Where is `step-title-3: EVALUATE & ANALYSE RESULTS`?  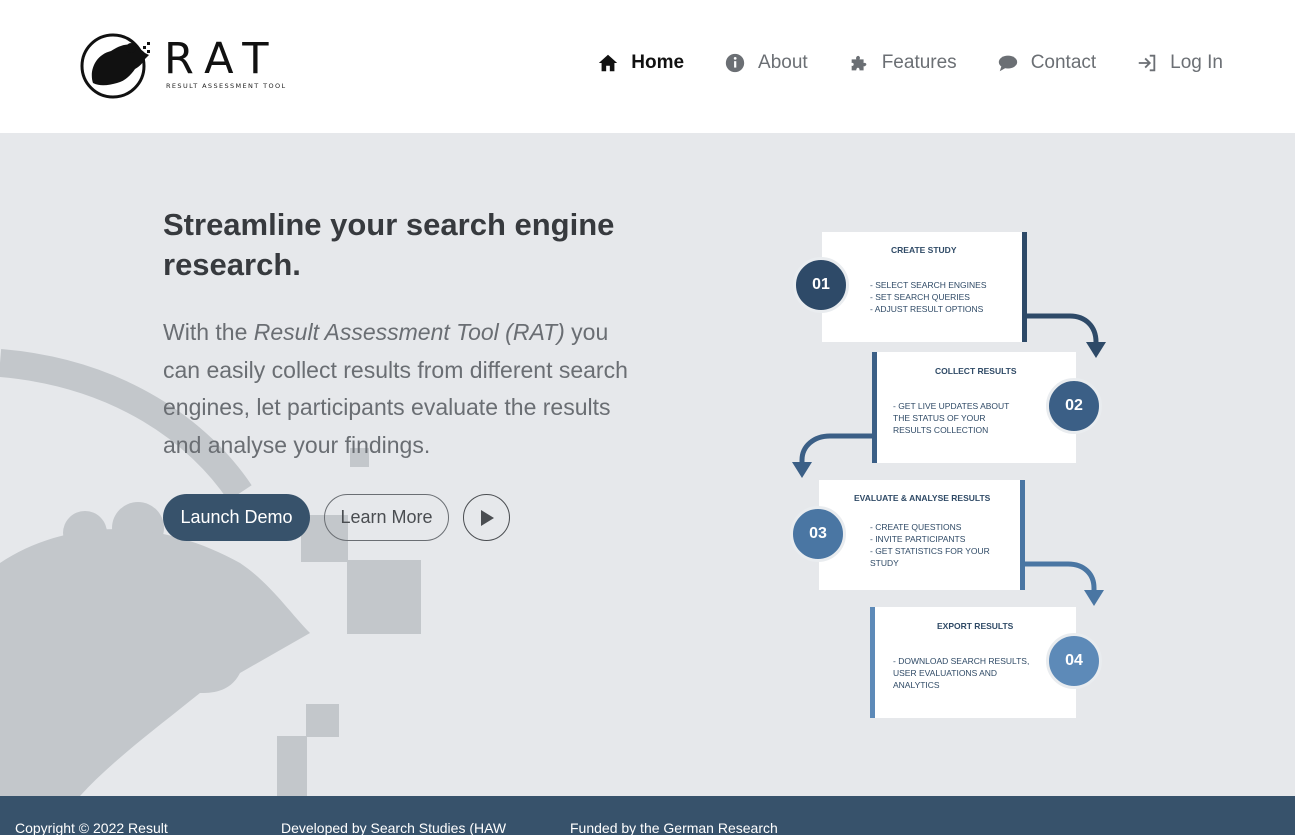
step-title-3: EVALUATE & ANALYSE RESULTS is located at coordinates (922, 498).